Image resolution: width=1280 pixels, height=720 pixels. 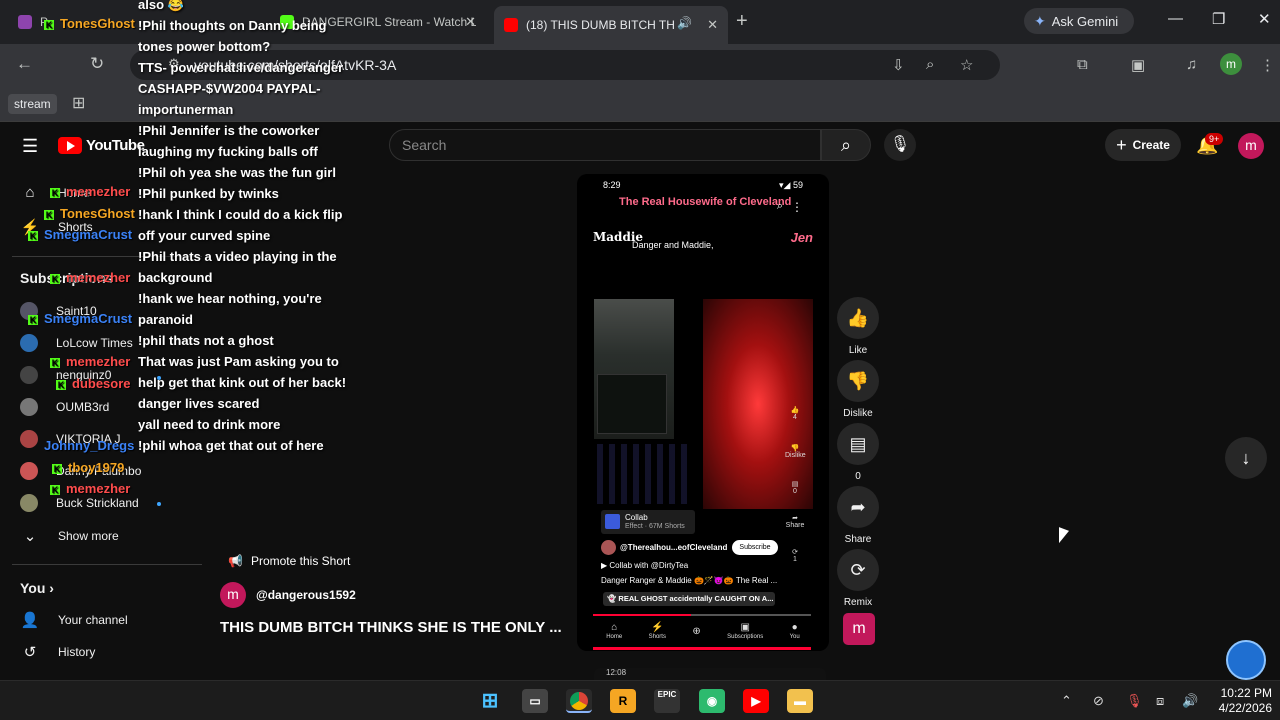 I want to click on remix-button: ⟳ Remix, so click(x=858, y=578).